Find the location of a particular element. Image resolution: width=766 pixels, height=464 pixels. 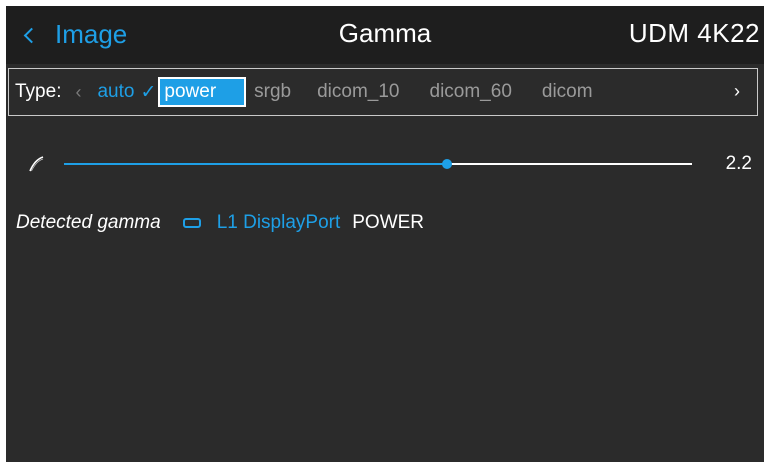

slider-fill is located at coordinates (256, 164).